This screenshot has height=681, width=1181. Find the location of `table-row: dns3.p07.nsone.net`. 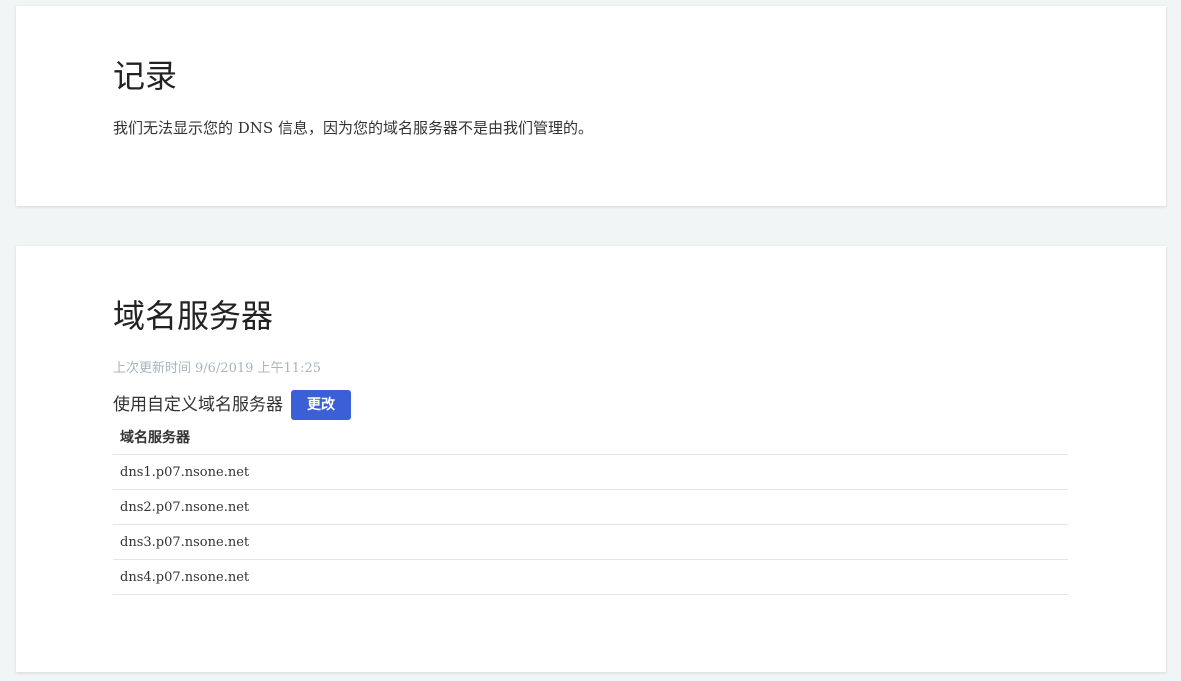

table-row: dns3.p07.nsone.net is located at coordinates (590, 542).